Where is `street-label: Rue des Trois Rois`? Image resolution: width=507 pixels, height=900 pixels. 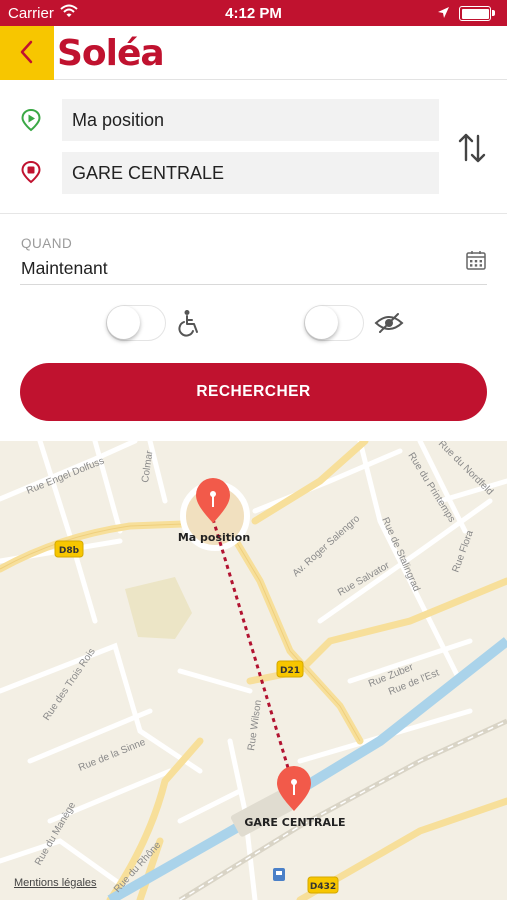
street-label: Rue des Trois Rois is located at coordinates (69, 684).